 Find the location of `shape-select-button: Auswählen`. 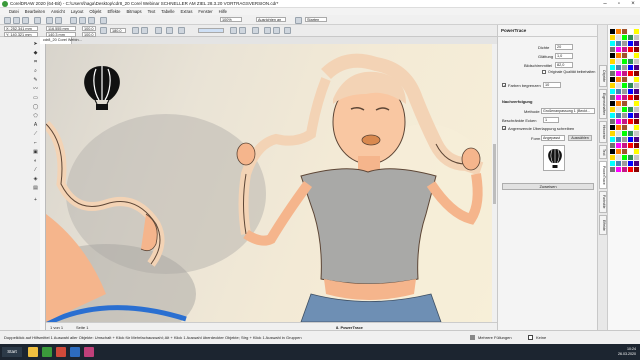

shape-select-button: Auswählen is located at coordinates (580, 138).